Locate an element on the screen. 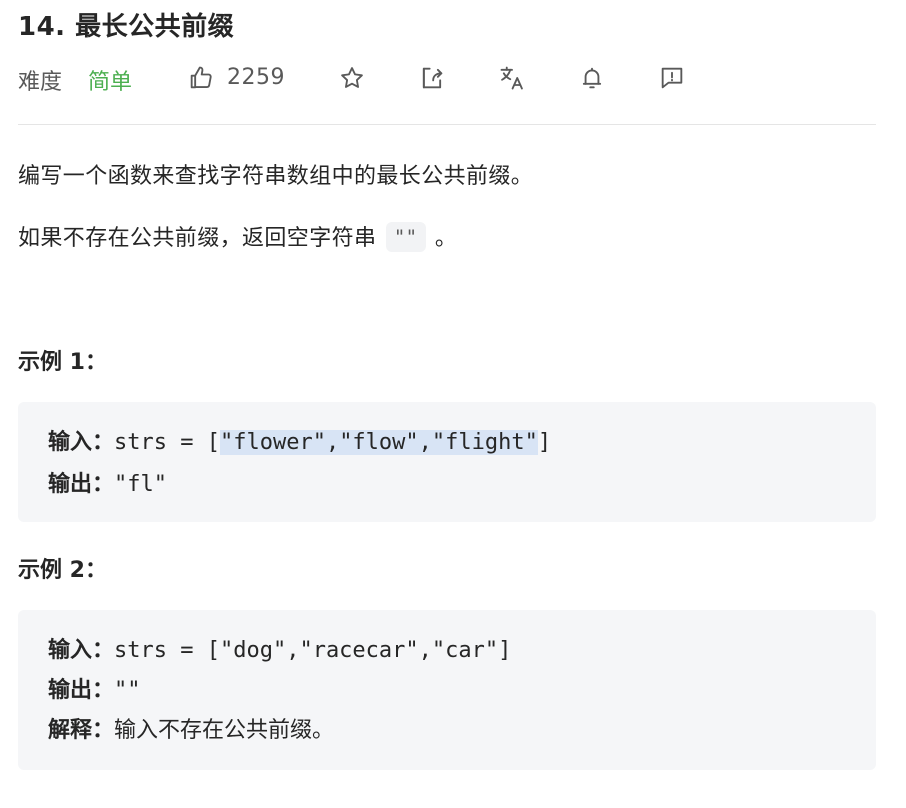  translate-icon is located at coordinates (511, 78).